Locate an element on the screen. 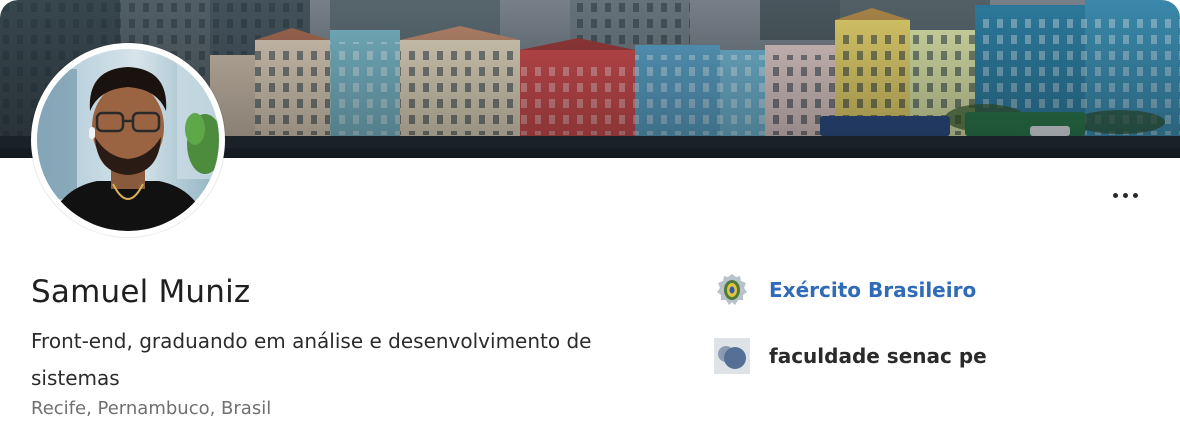  experience-name: Exército Brasileiro is located at coordinates (873, 290).